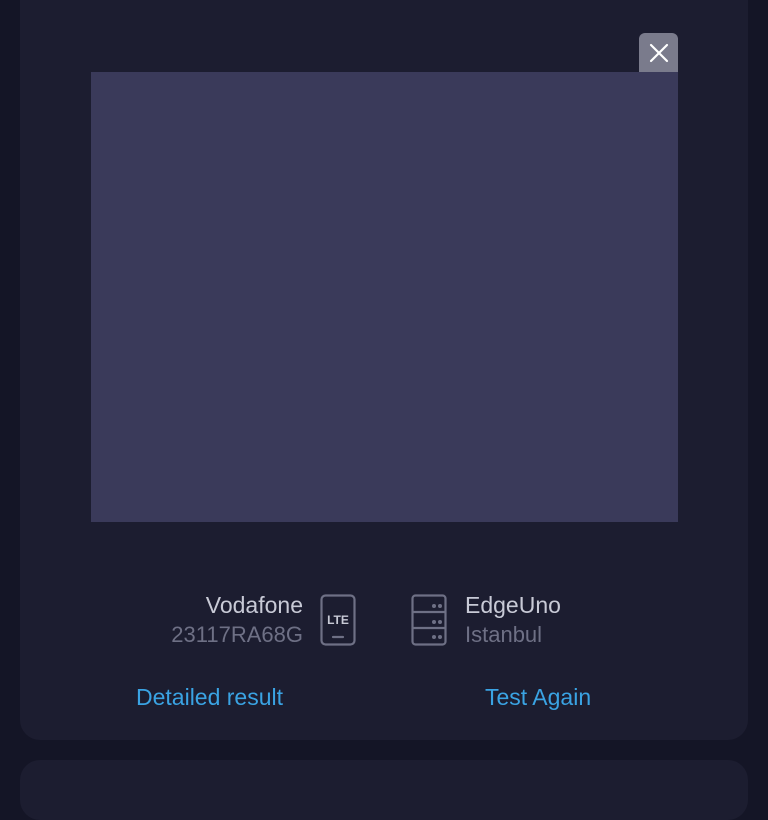 The image size is (768, 820). I want to click on phone-lte-icon: LTE, so click(338, 620).